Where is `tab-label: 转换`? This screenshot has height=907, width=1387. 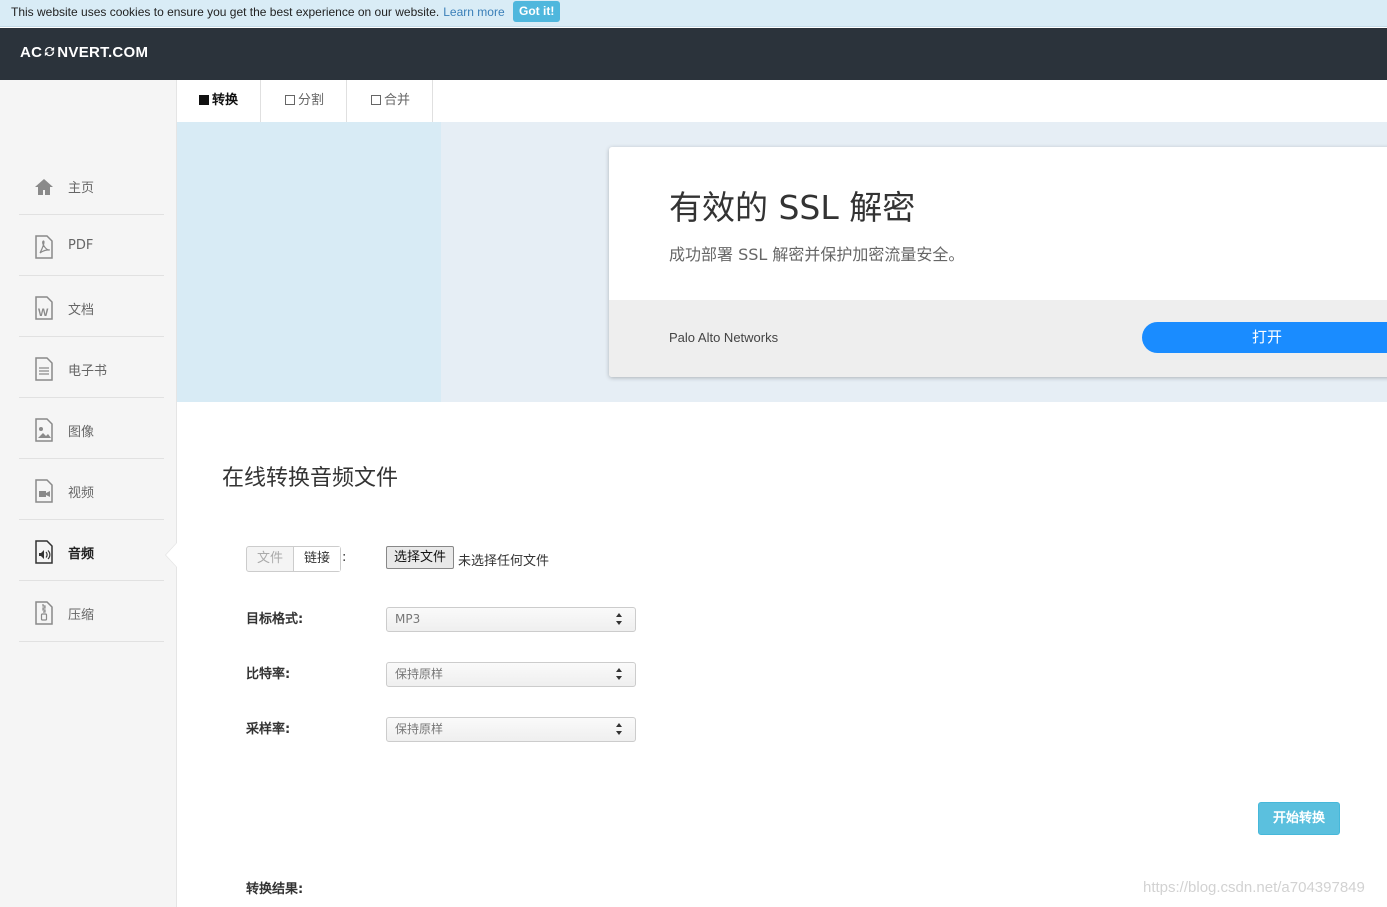 tab-label: 转换 is located at coordinates (225, 100).